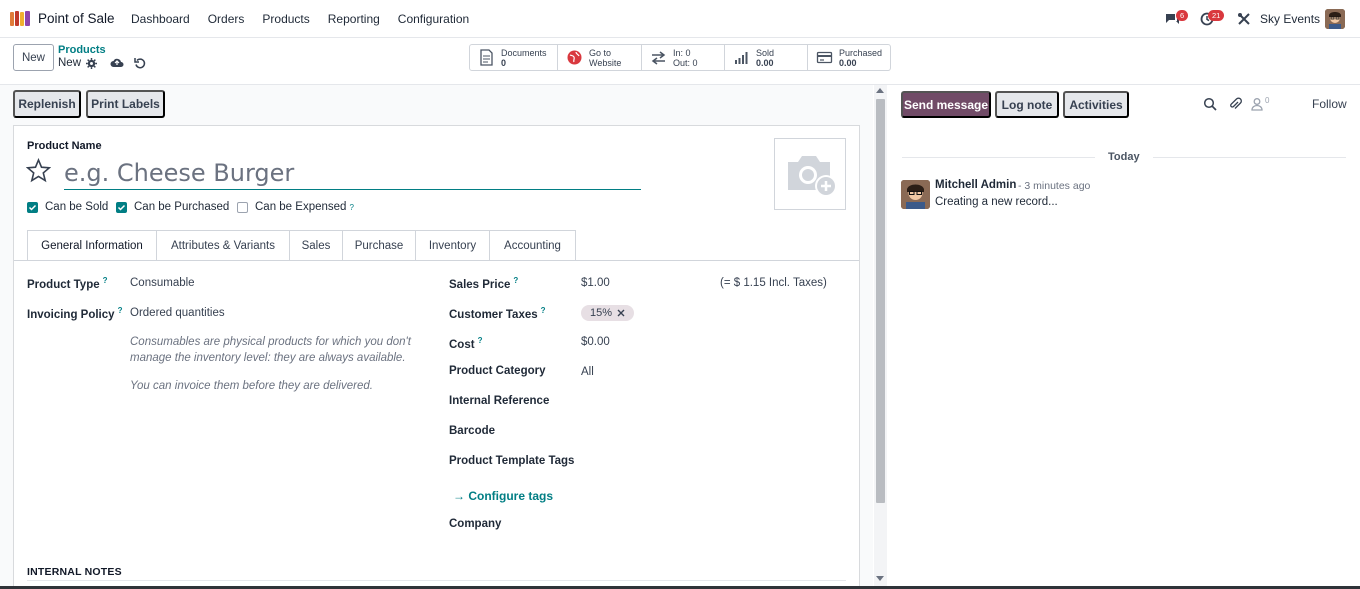 Image resolution: width=1360 pixels, height=589 pixels. Describe the element at coordinates (1257, 104) in the screenshot. I see `followers-icon` at that location.